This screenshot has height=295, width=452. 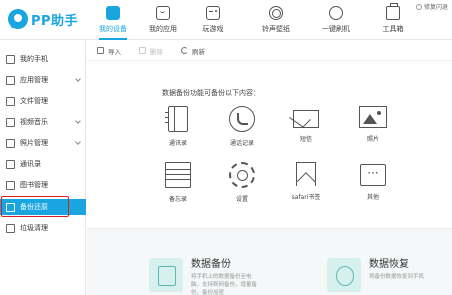 What do you see at coordinates (276, 21) in the screenshot?
I see `tab-ringtones-wallpapers: 铃声壁纸` at bounding box center [276, 21].